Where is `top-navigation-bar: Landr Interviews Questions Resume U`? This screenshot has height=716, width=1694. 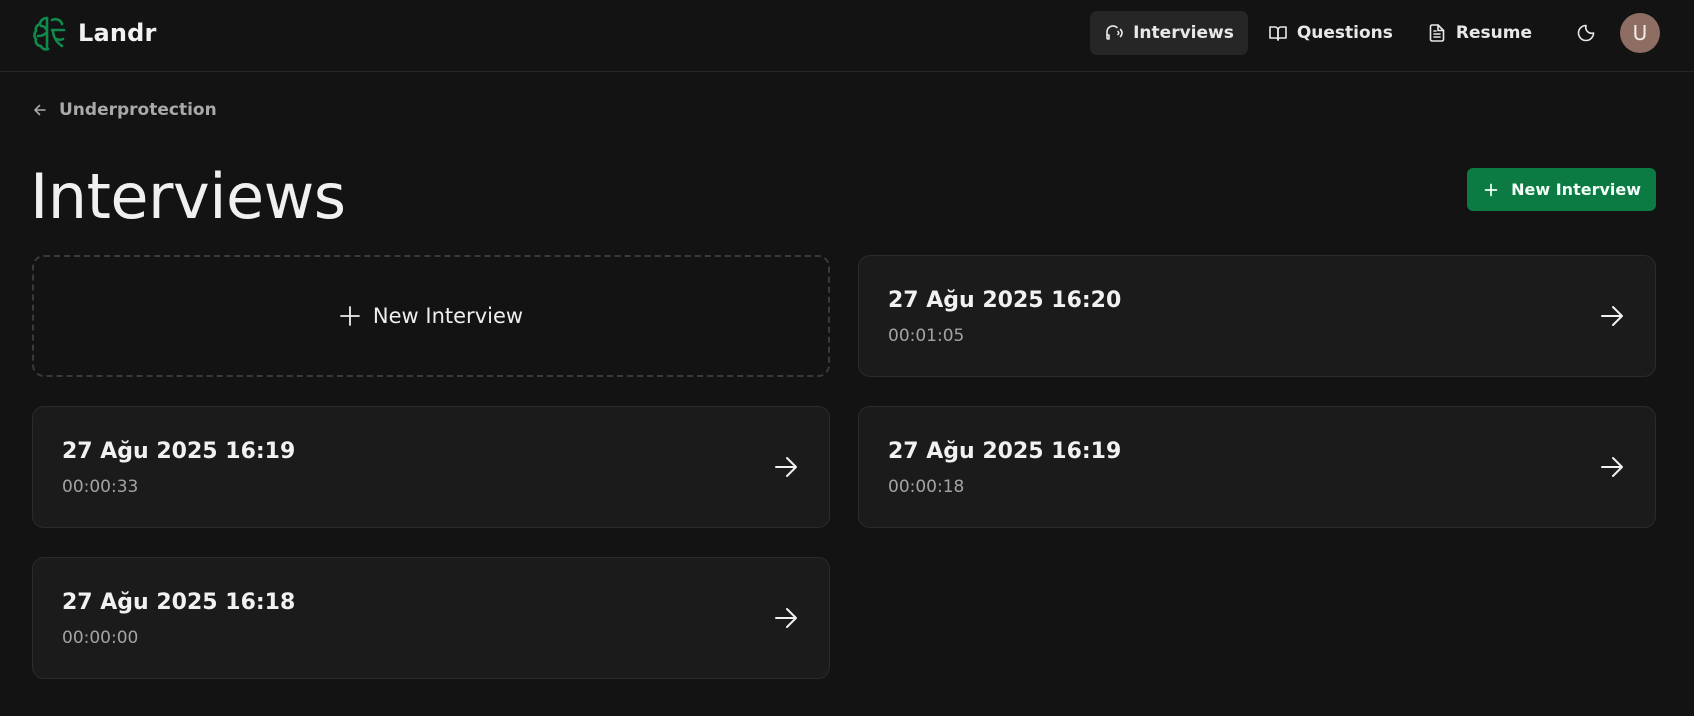
top-navigation-bar: Landr Interviews Questions Resume U is located at coordinates (847, 36).